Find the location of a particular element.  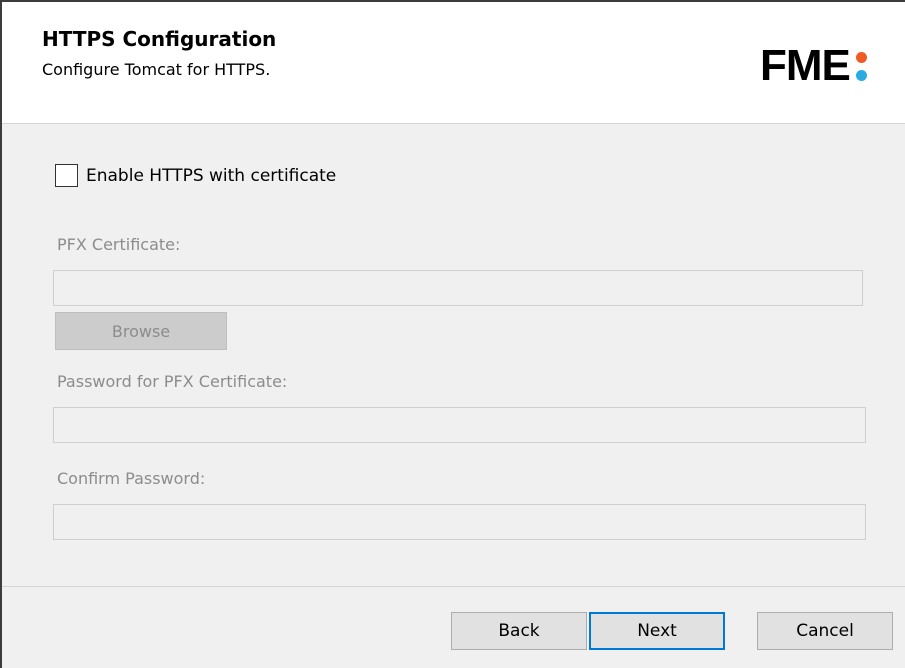

fme-logo-dots-icon is located at coordinates (862, 66).